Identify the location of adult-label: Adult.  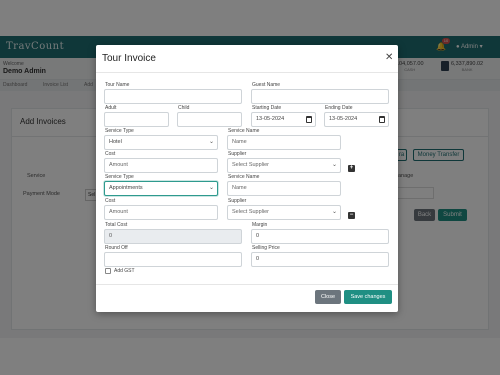
(111, 108).